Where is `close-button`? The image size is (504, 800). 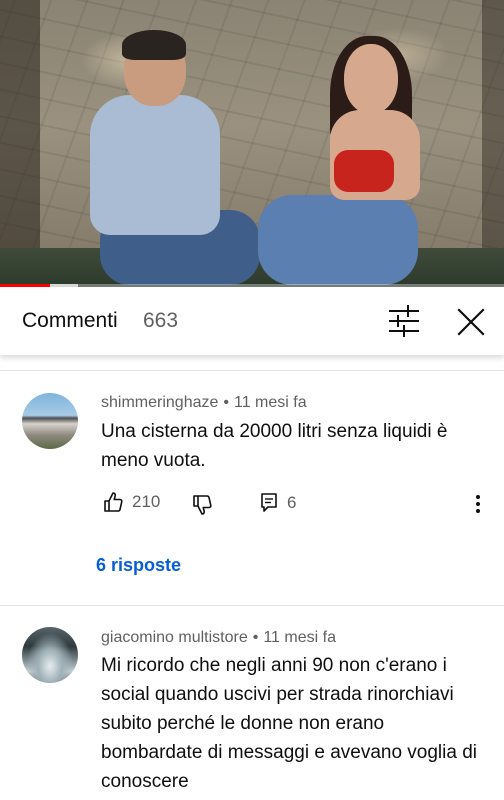
close-button is located at coordinates (471, 322).